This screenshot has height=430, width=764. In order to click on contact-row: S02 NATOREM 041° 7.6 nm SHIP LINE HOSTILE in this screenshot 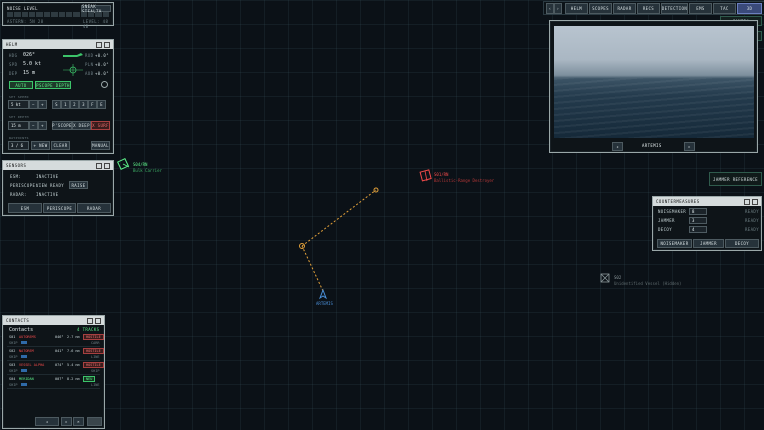, I will do `click(55, 354)`.